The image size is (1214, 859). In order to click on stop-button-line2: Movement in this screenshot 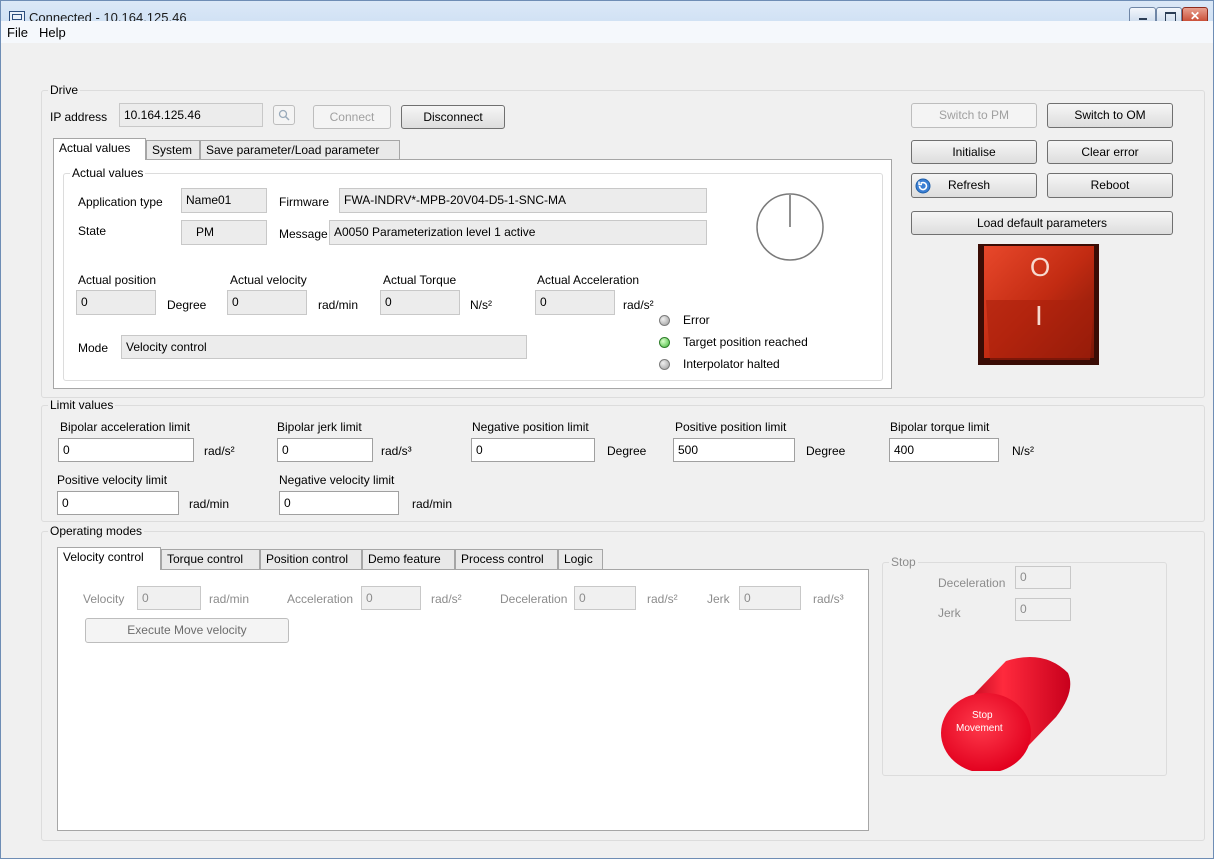, I will do `click(979, 728)`.